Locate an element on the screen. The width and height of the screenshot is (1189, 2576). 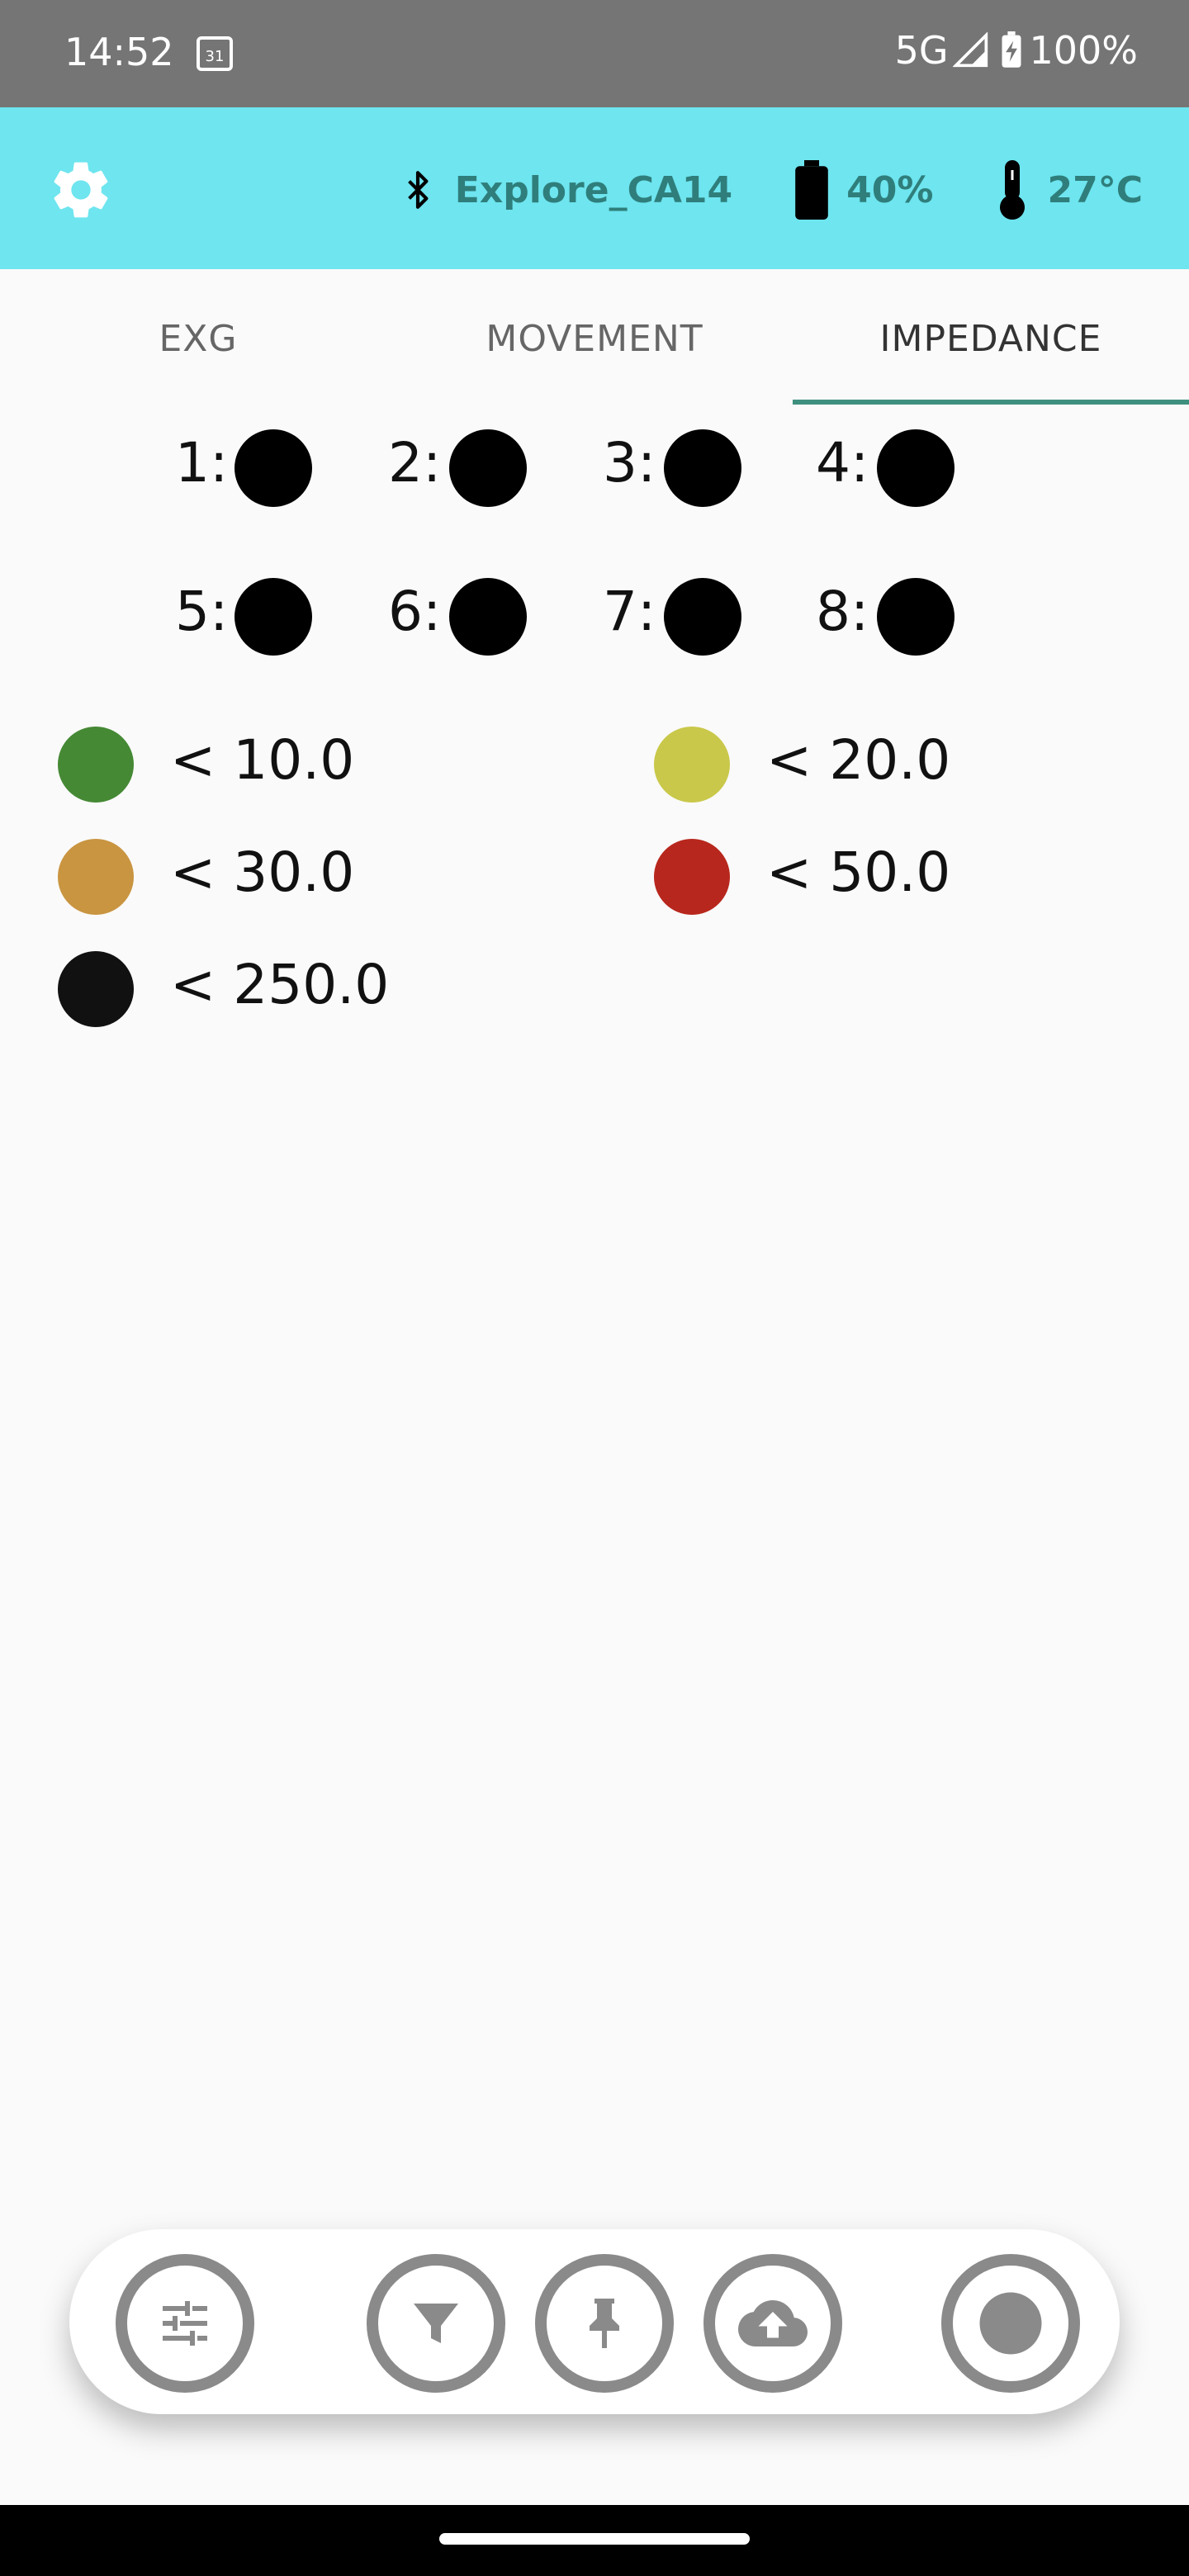
pin-button is located at coordinates (604, 2323).